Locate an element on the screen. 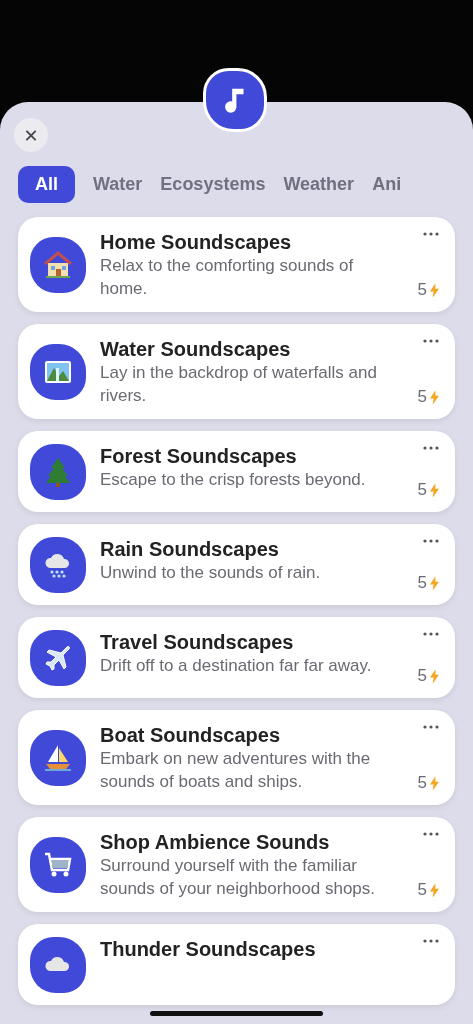  music-note-icon is located at coordinates (235, 100).